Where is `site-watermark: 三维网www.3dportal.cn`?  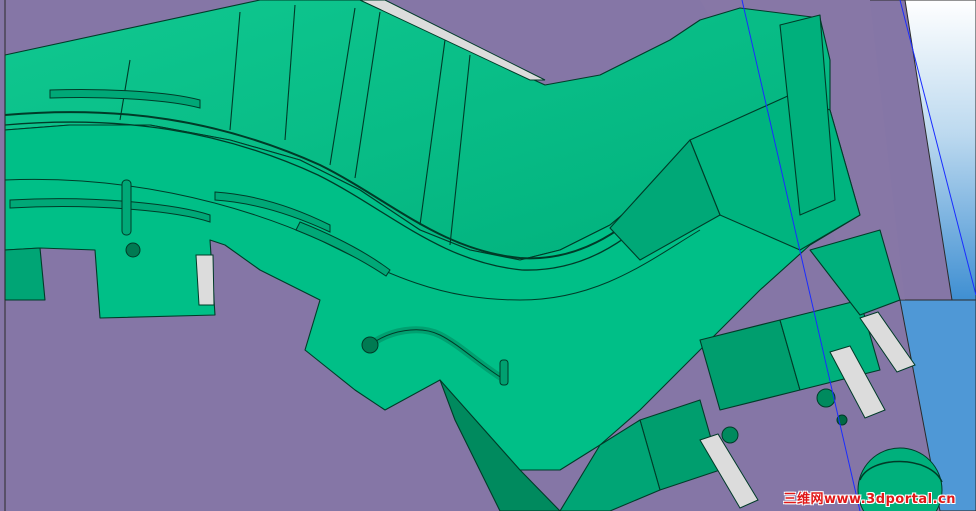
site-watermark: 三维网www.3dportal.cn is located at coordinates (869, 499).